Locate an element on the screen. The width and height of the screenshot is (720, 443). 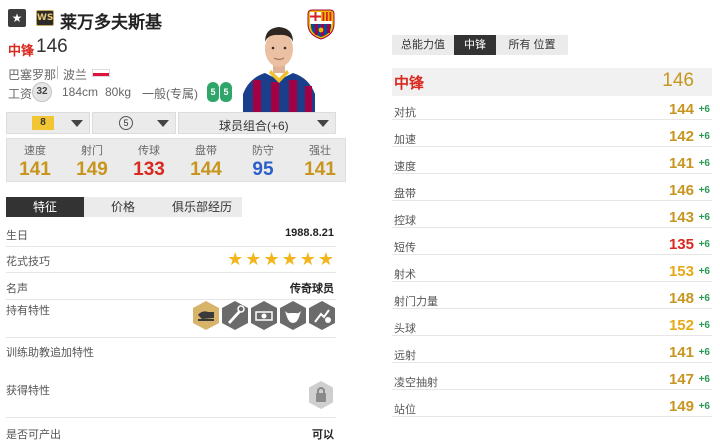
tab-striker: 中锋 is located at coordinates (475, 45).